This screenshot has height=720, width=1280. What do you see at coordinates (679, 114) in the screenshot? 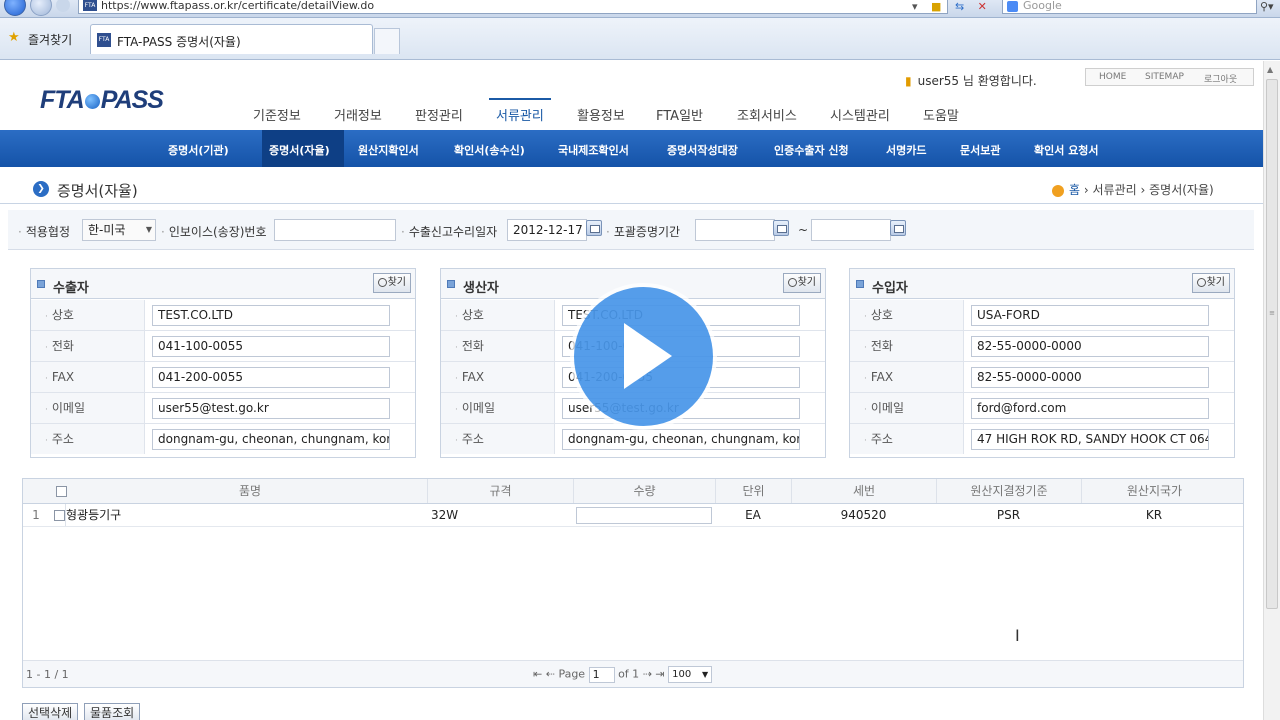
I see `main-menu-item: FTA일반` at bounding box center [679, 114].